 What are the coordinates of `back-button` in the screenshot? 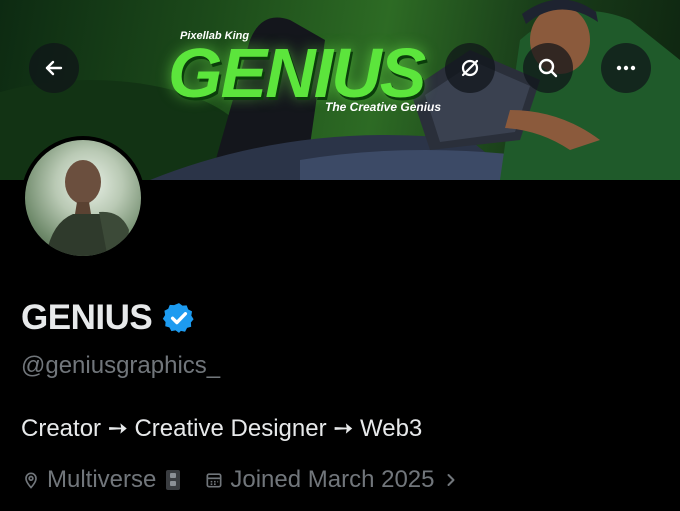 It's located at (54, 68).